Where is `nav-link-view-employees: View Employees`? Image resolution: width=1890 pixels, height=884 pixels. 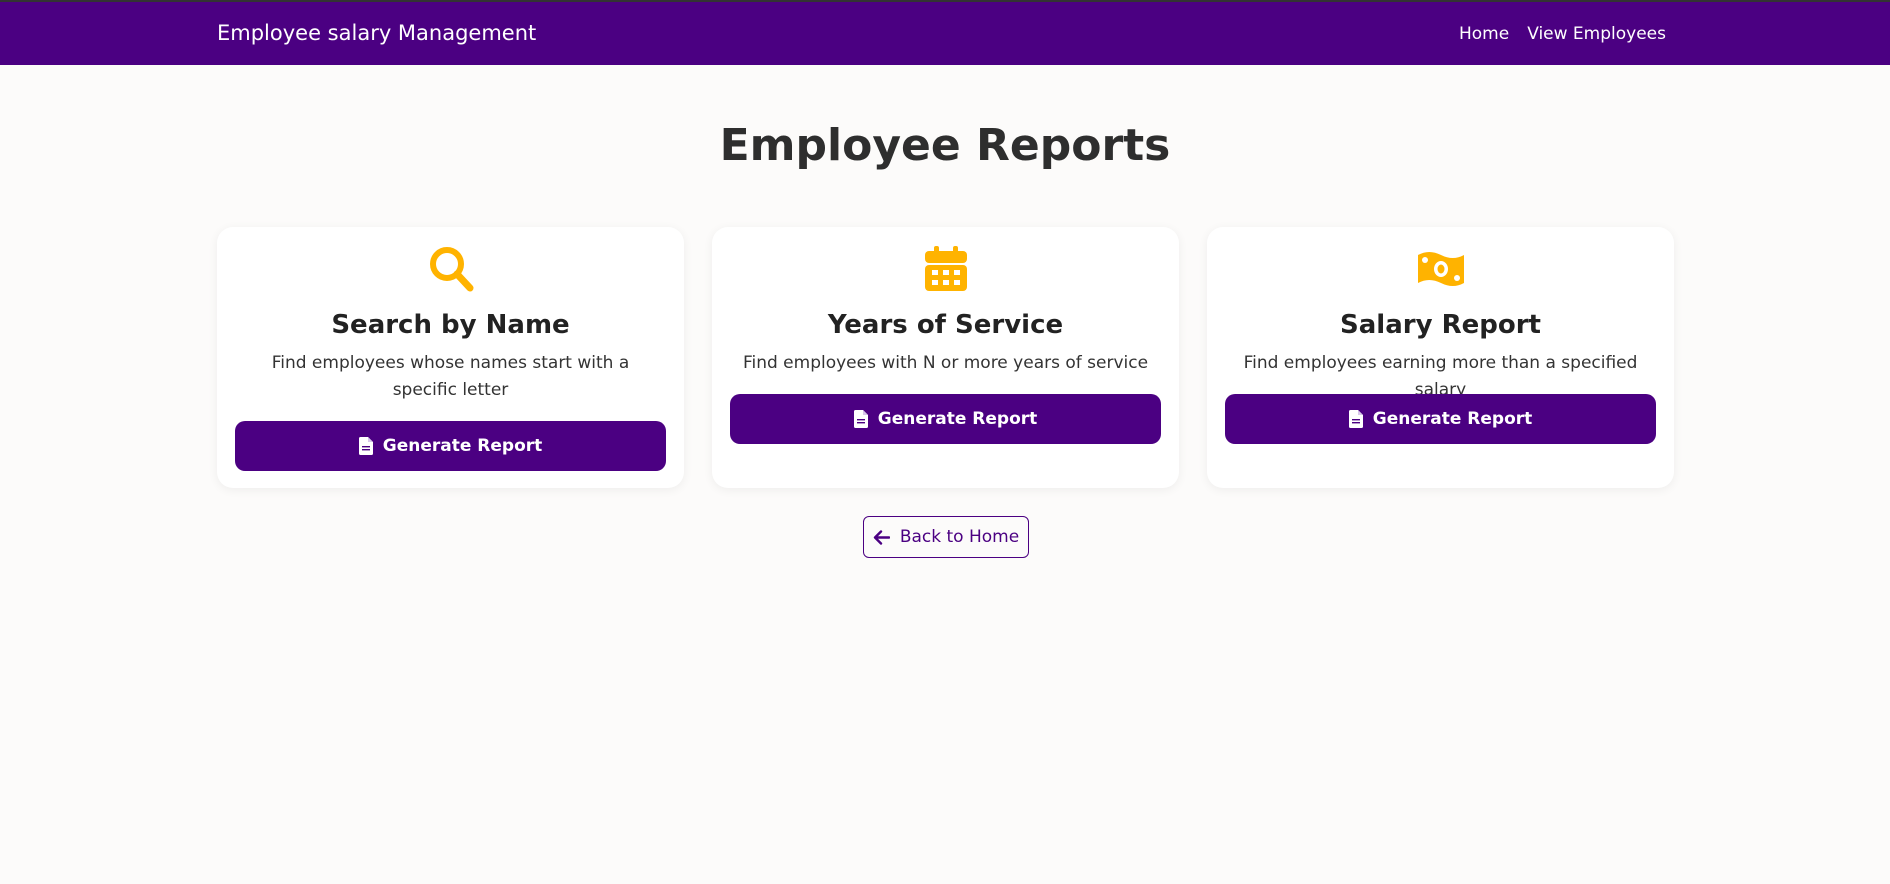
nav-link-view-employees: View Employees is located at coordinates (1596, 34).